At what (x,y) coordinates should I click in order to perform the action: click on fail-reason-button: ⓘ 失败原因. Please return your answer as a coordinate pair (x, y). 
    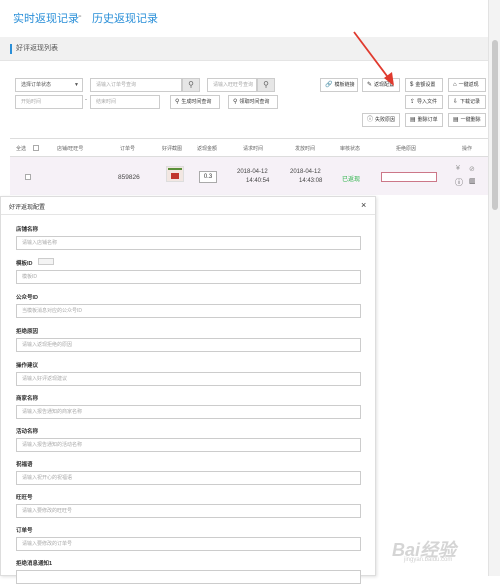
    Looking at the image, I should click on (381, 120).